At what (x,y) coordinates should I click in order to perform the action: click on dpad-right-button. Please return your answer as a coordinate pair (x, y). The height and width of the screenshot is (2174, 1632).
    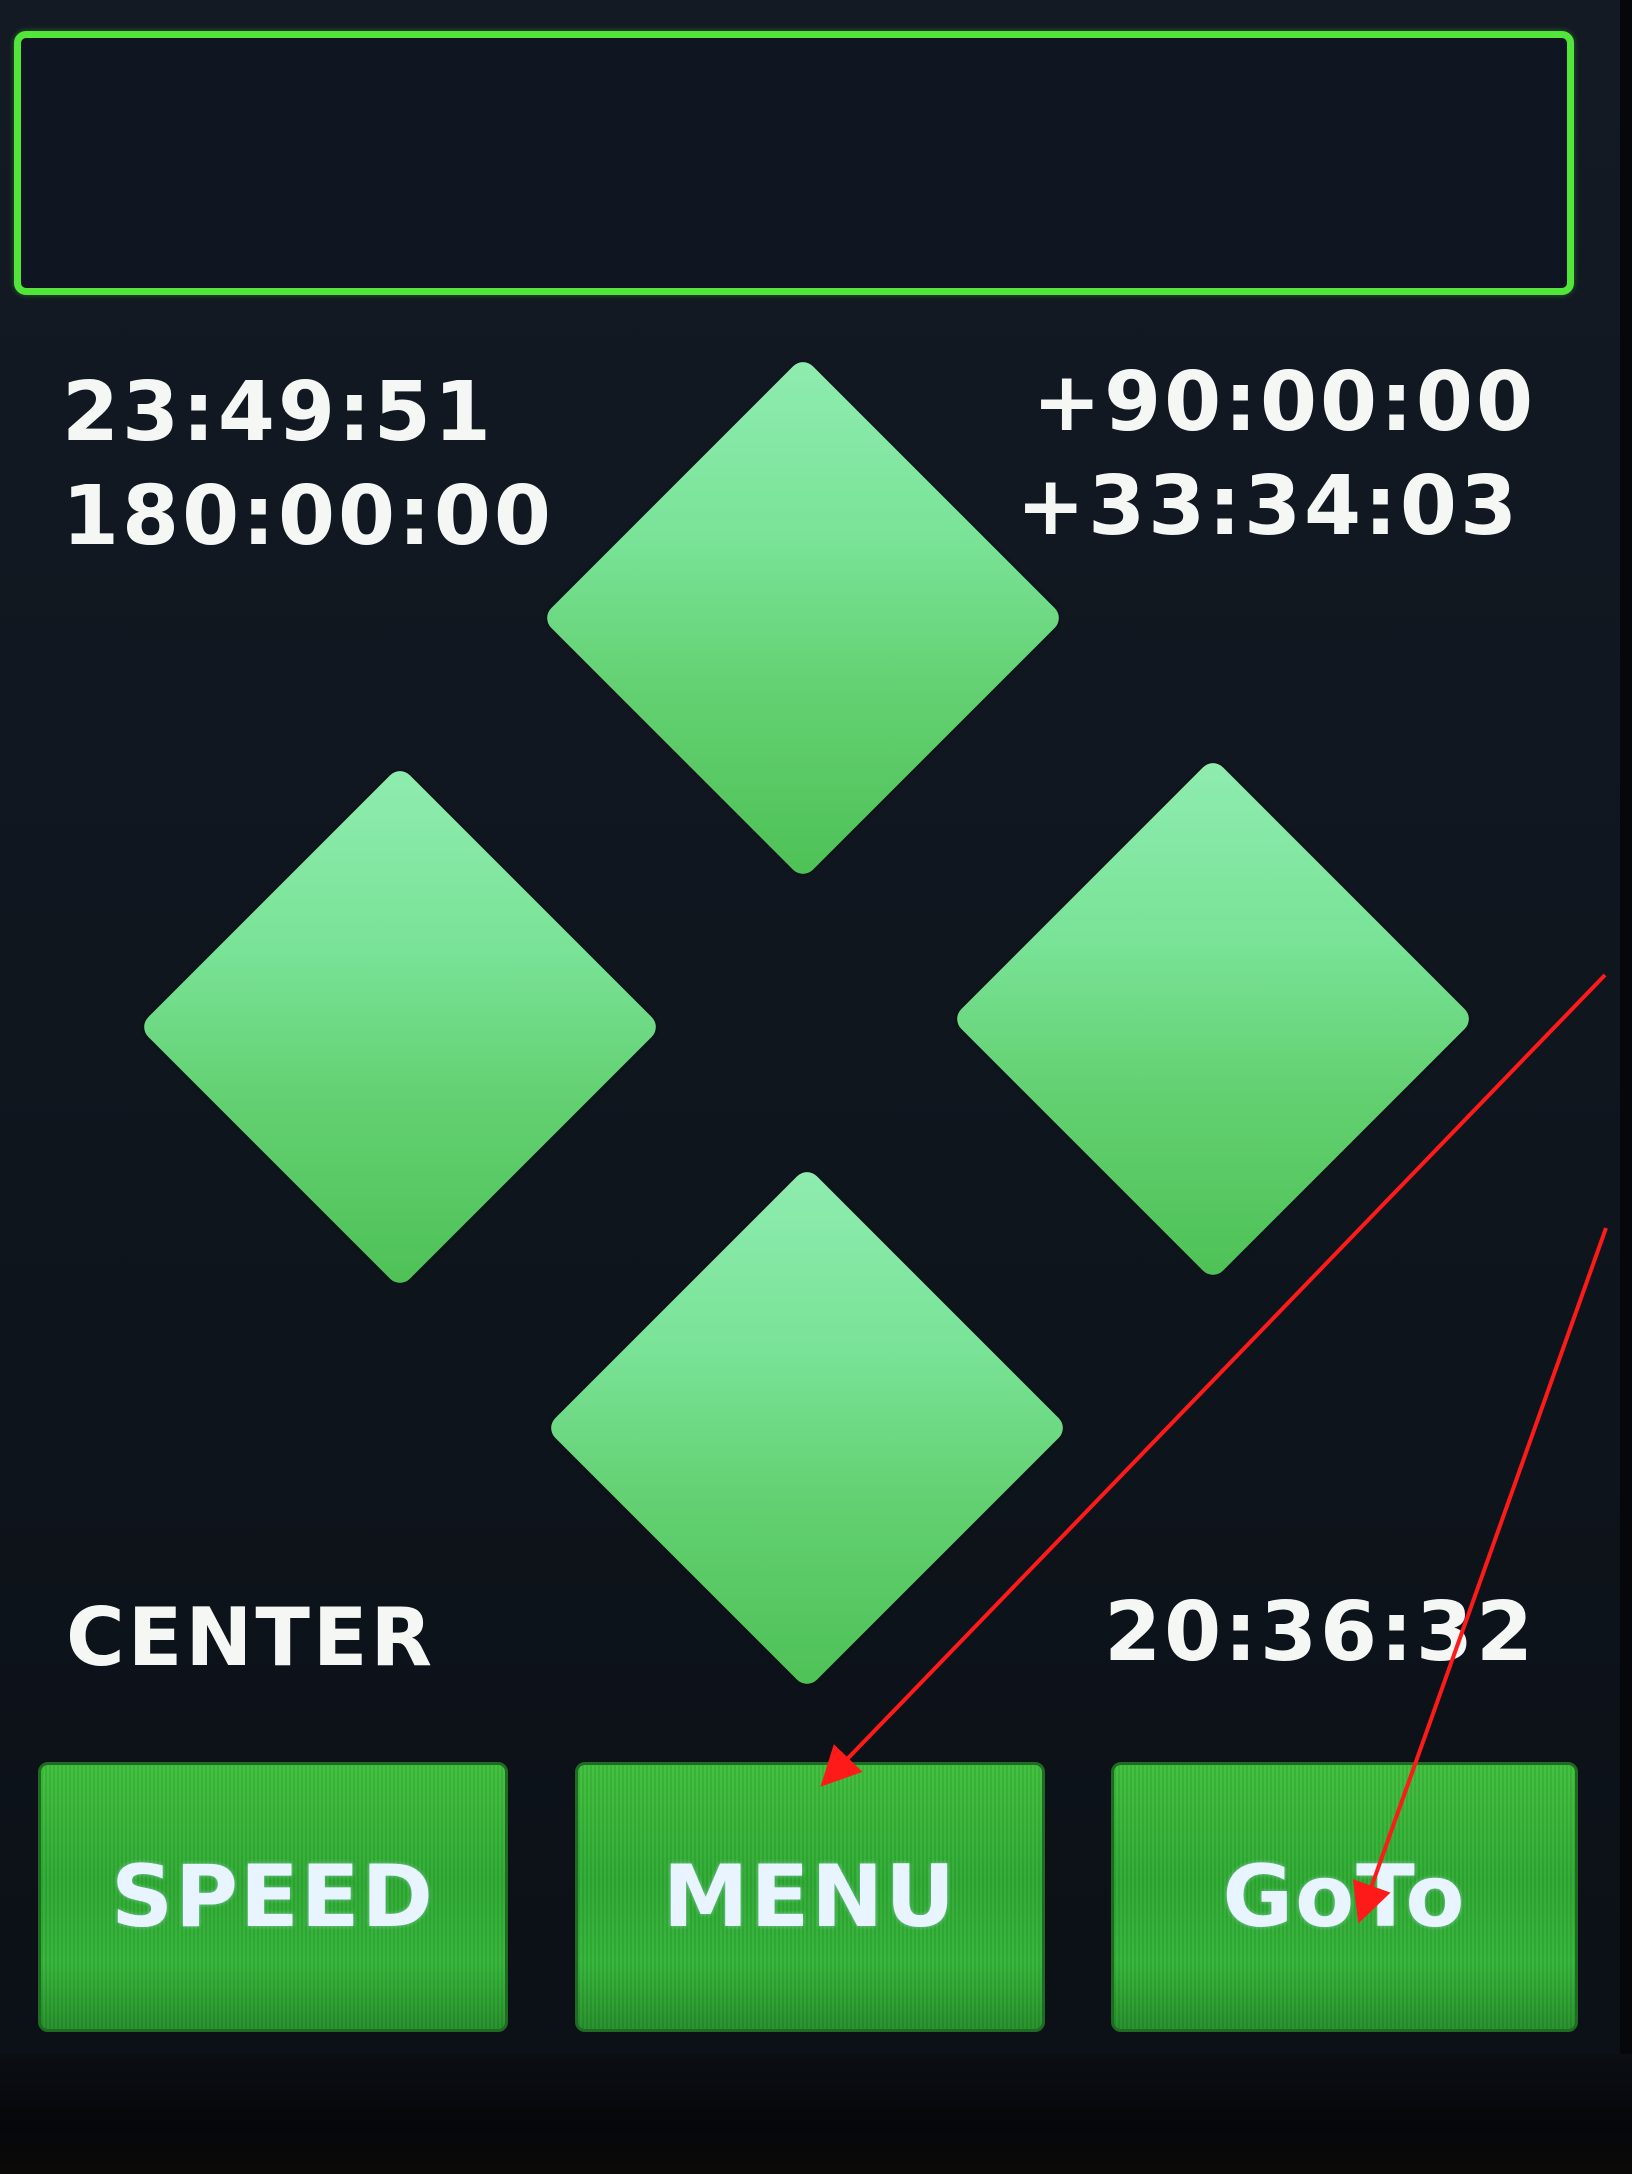
    Looking at the image, I should click on (1213, 1019).